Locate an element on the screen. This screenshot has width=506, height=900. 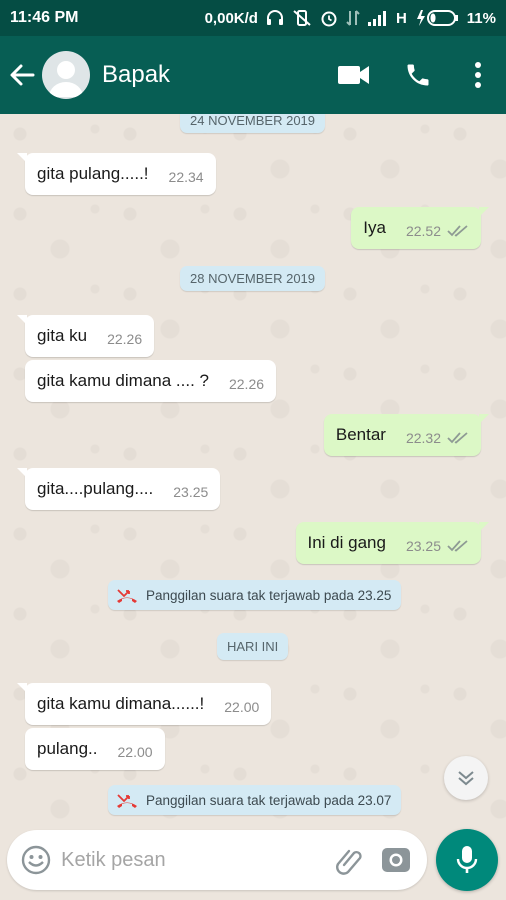
date-divider: 24 NOVEMBER 2019 is located at coordinates (253, 123).